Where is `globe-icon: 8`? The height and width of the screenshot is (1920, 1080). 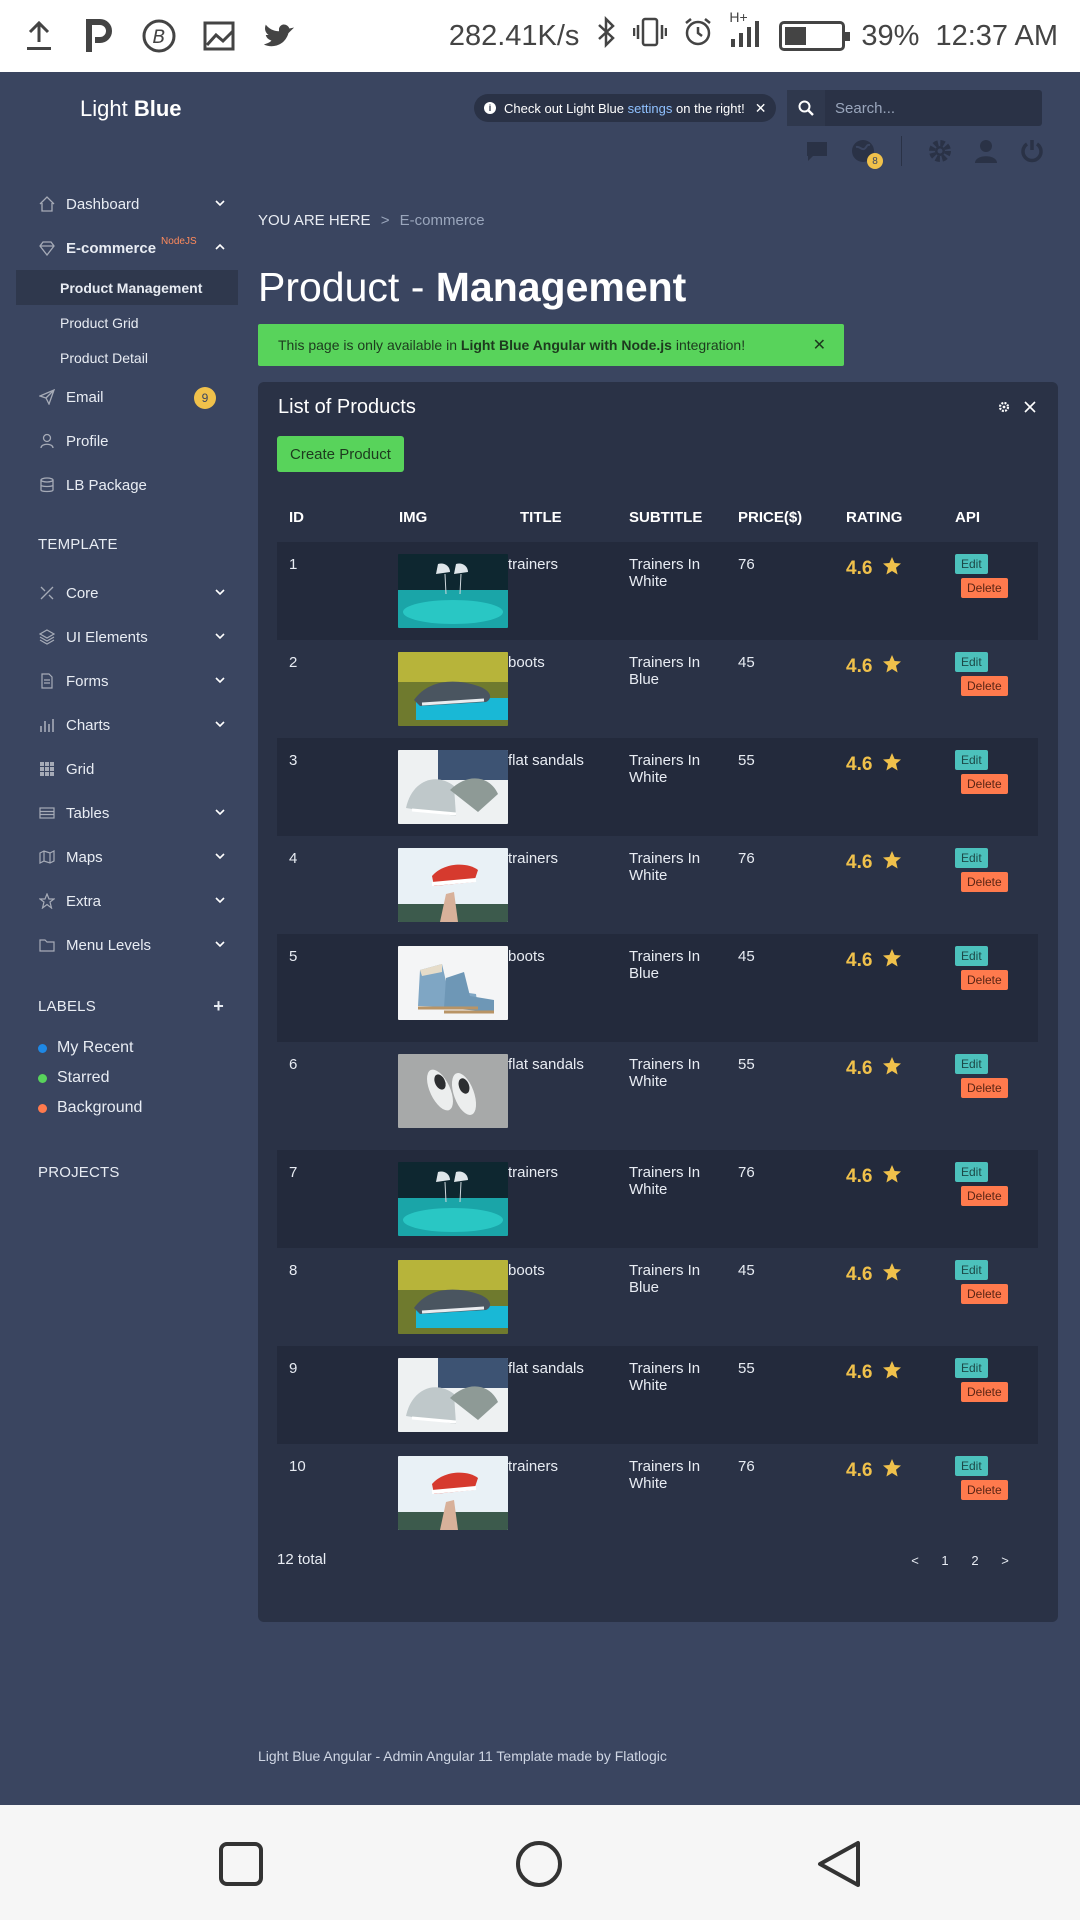 globe-icon: 8 is located at coordinates (866, 153).